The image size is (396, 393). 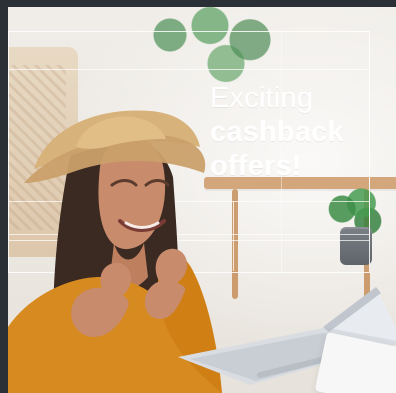 What do you see at coordinates (256, 166) in the screenshot?
I see `promo-line-3: offers!` at bounding box center [256, 166].